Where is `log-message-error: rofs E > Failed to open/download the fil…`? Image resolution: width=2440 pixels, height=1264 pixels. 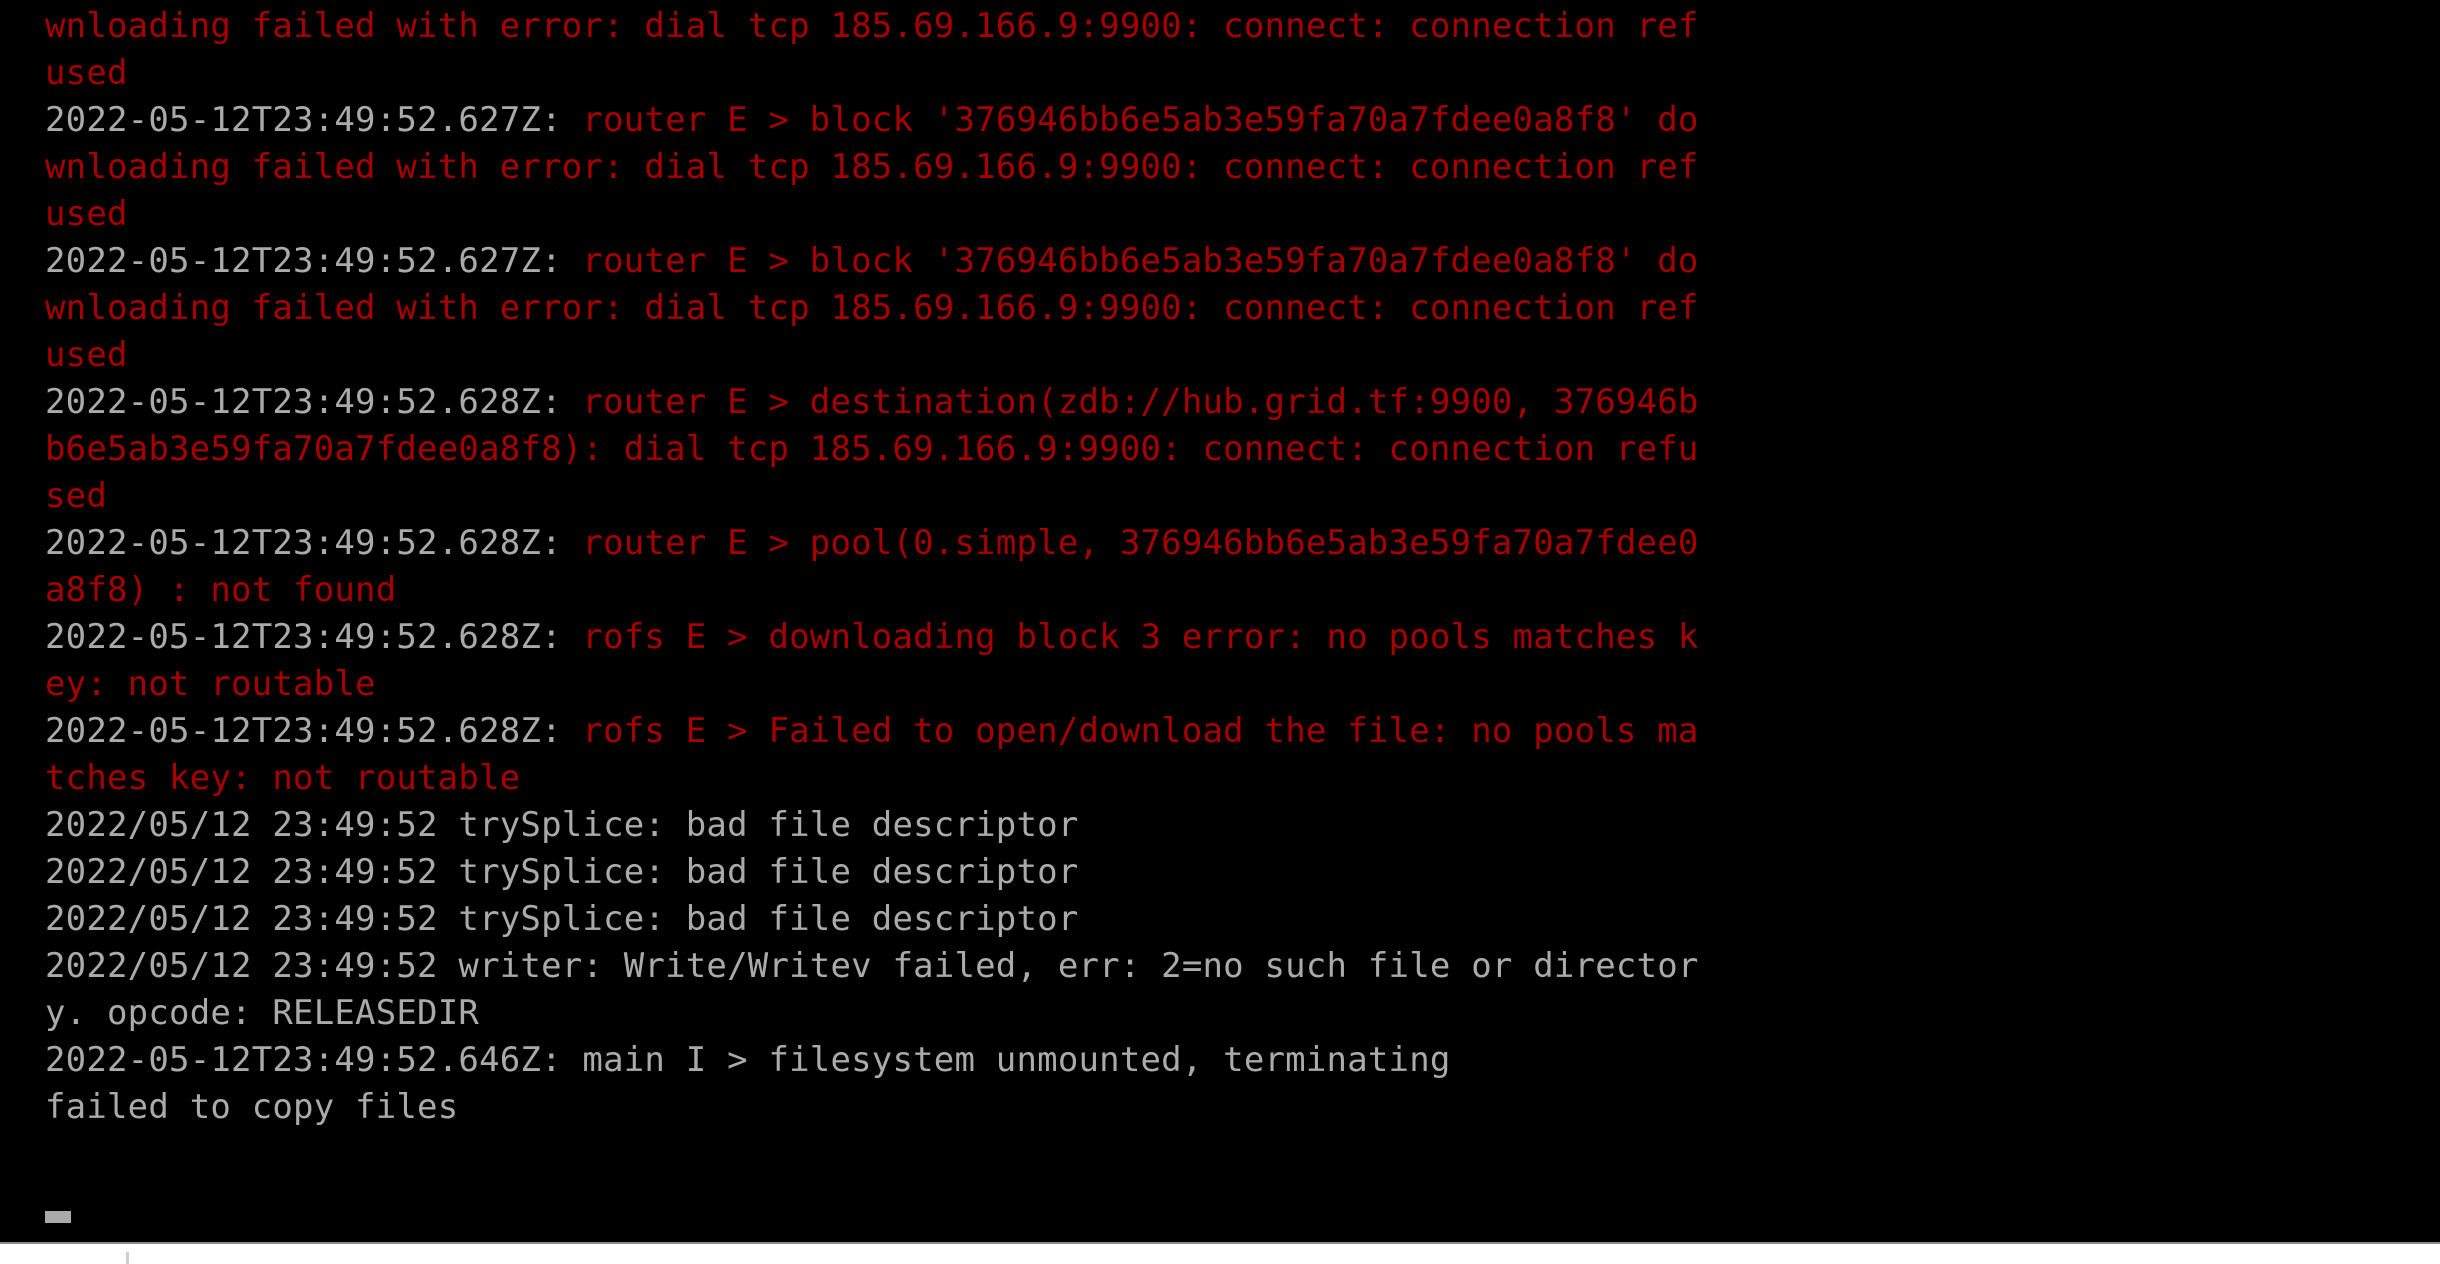 log-message-error: rofs E > Failed to open/download the fil… is located at coordinates (1130, 731).